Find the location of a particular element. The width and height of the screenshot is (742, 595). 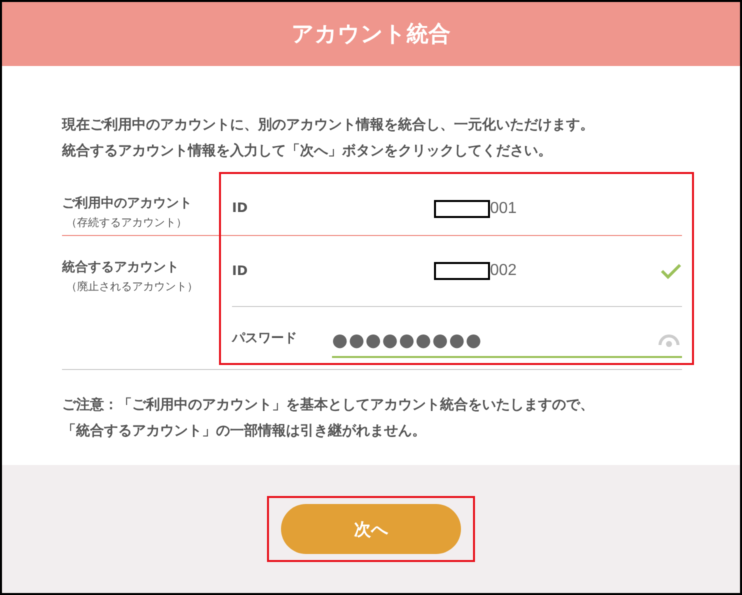

intro-text: 現在ご利用中のアカウントに、別のアカウント情報を統合し、一元化いただけます。 is located at coordinates (328, 125).